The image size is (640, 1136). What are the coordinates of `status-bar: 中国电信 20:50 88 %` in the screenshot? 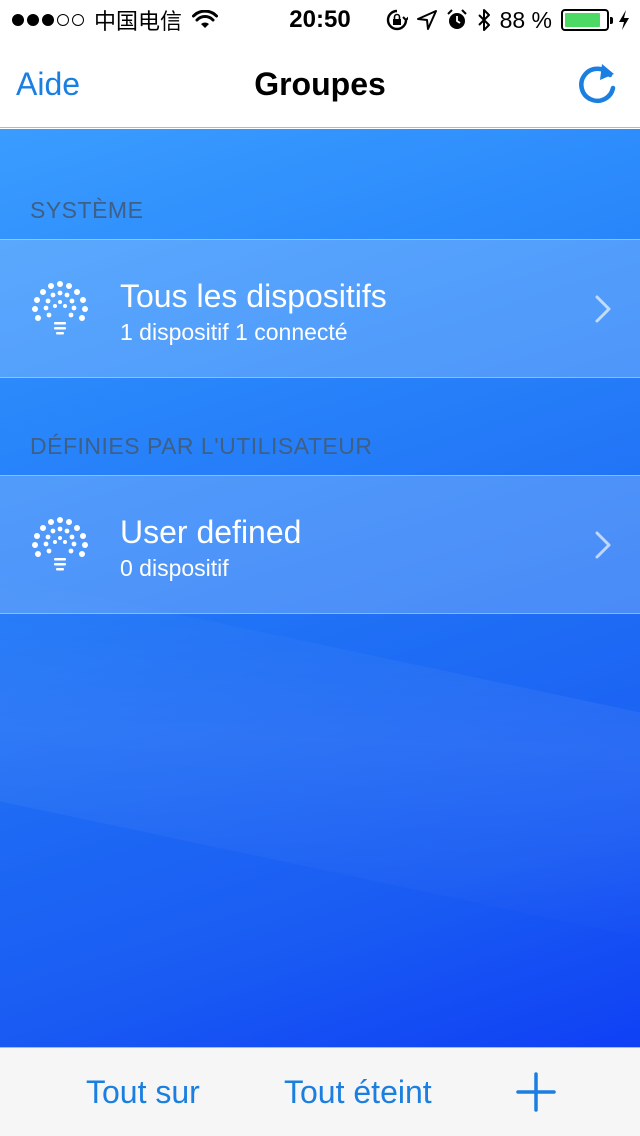 It's located at (320, 20).